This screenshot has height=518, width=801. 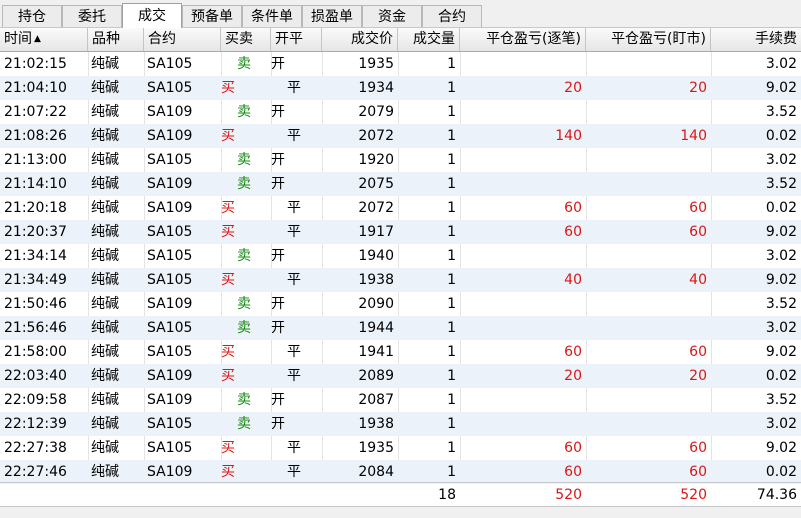 What do you see at coordinates (400, 400) in the screenshot?
I see `table-row: 22:09:58 纯碱 SA109 卖 开 2087 1 3.52` at bounding box center [400, 400].